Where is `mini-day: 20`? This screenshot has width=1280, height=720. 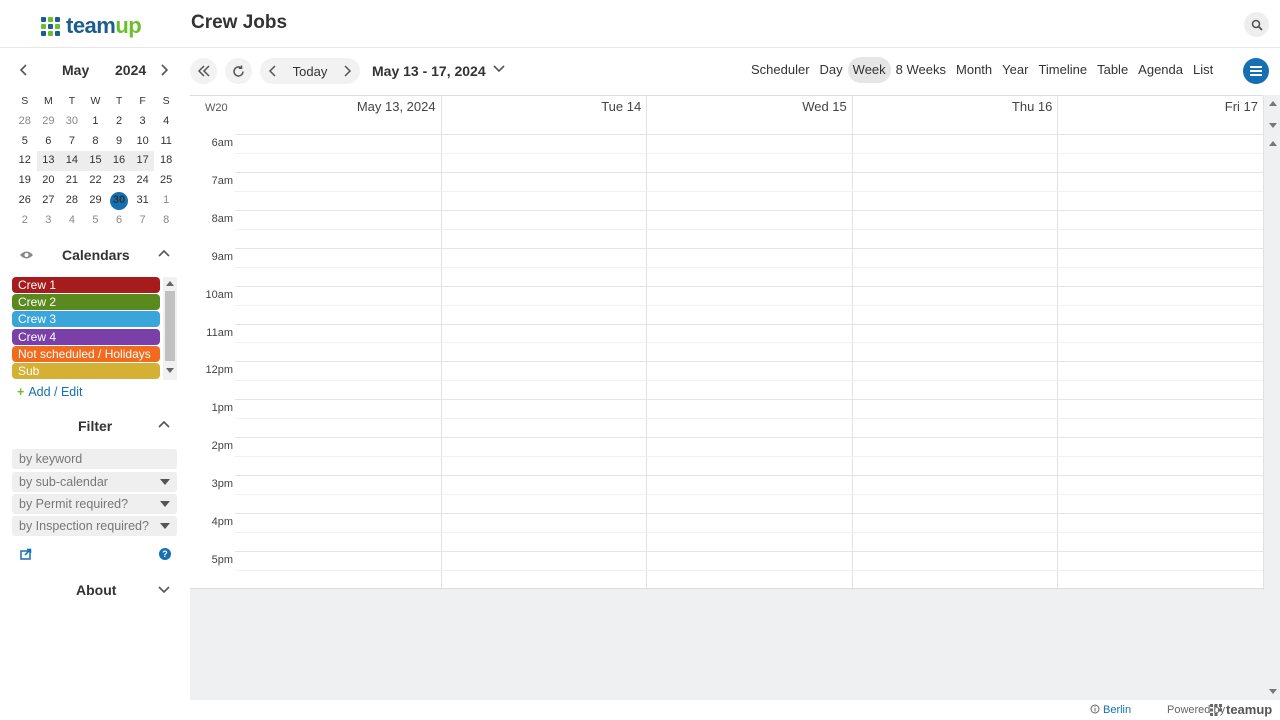 mini-day: 20 is located at coordinates (49, 181).